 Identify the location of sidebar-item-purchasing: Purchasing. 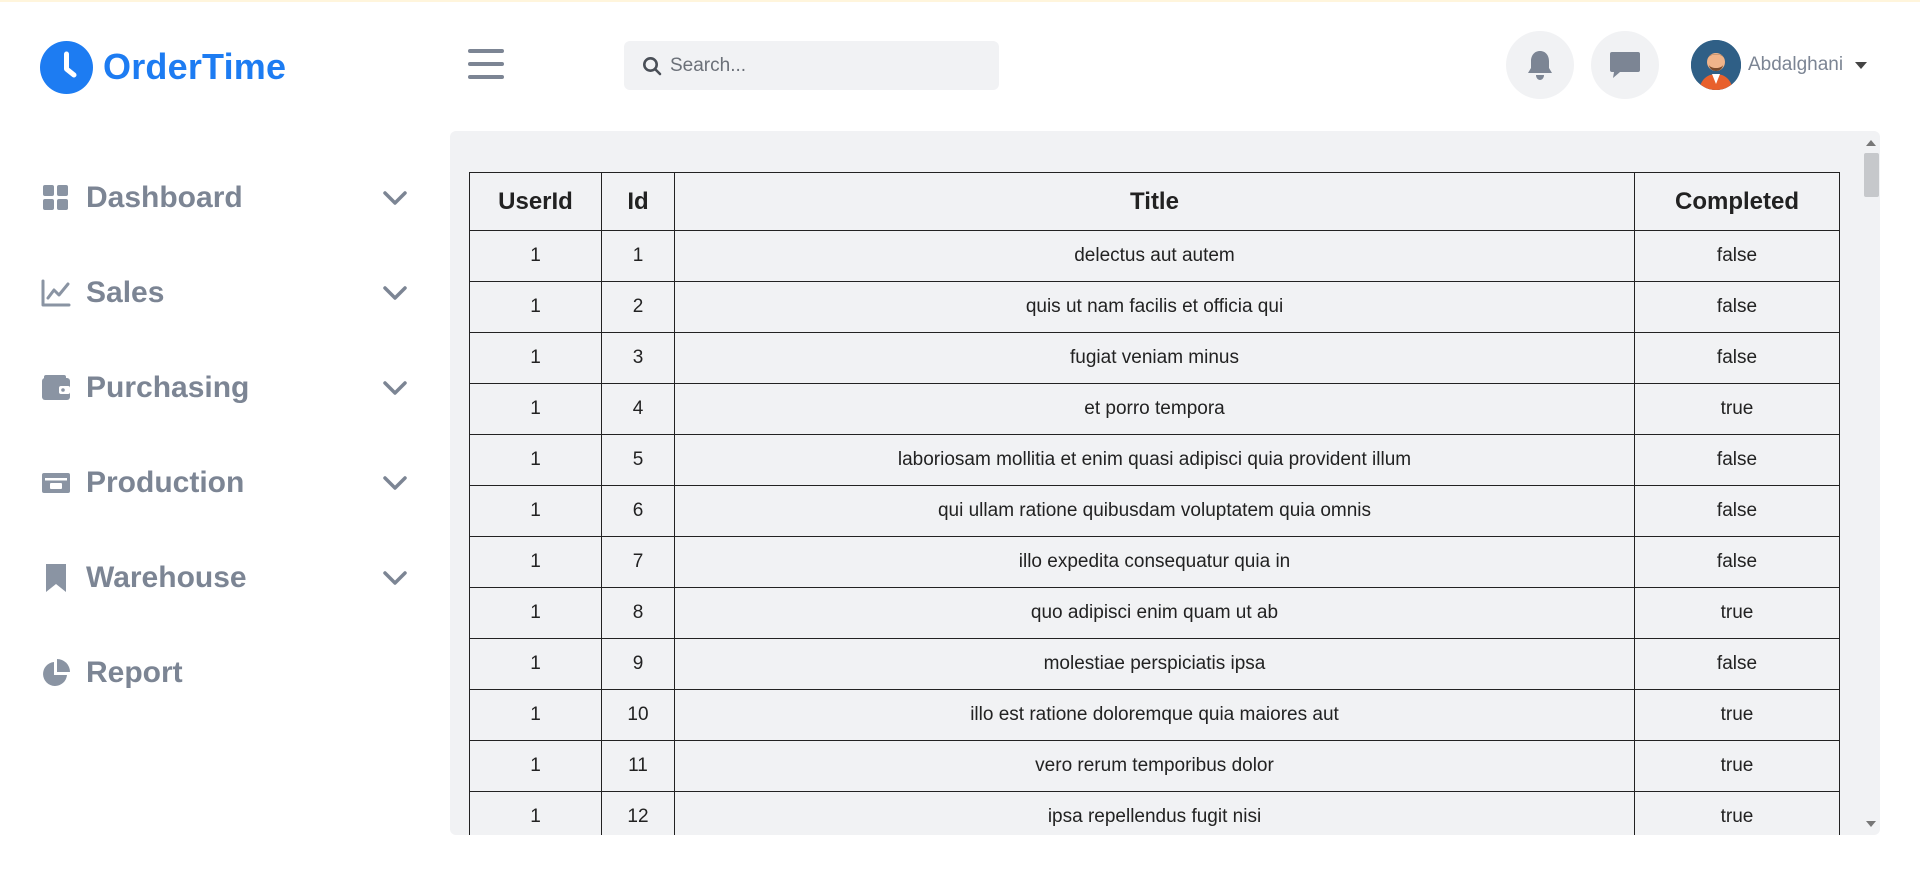
(230, 387).